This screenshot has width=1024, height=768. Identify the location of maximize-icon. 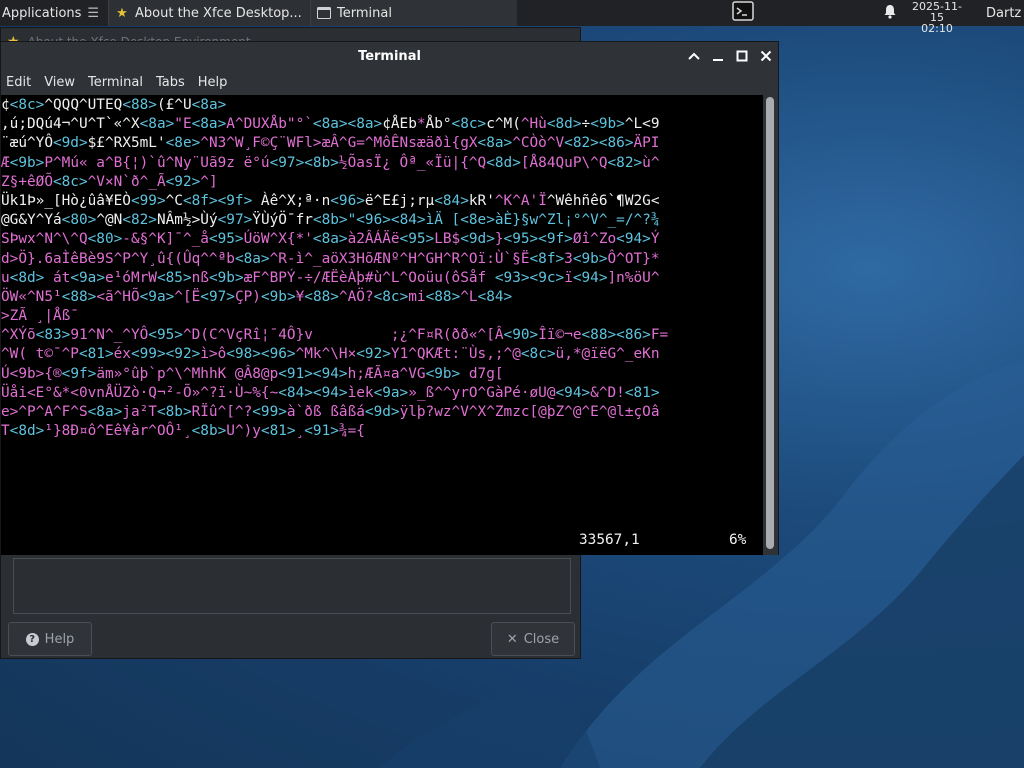
(742, 56).